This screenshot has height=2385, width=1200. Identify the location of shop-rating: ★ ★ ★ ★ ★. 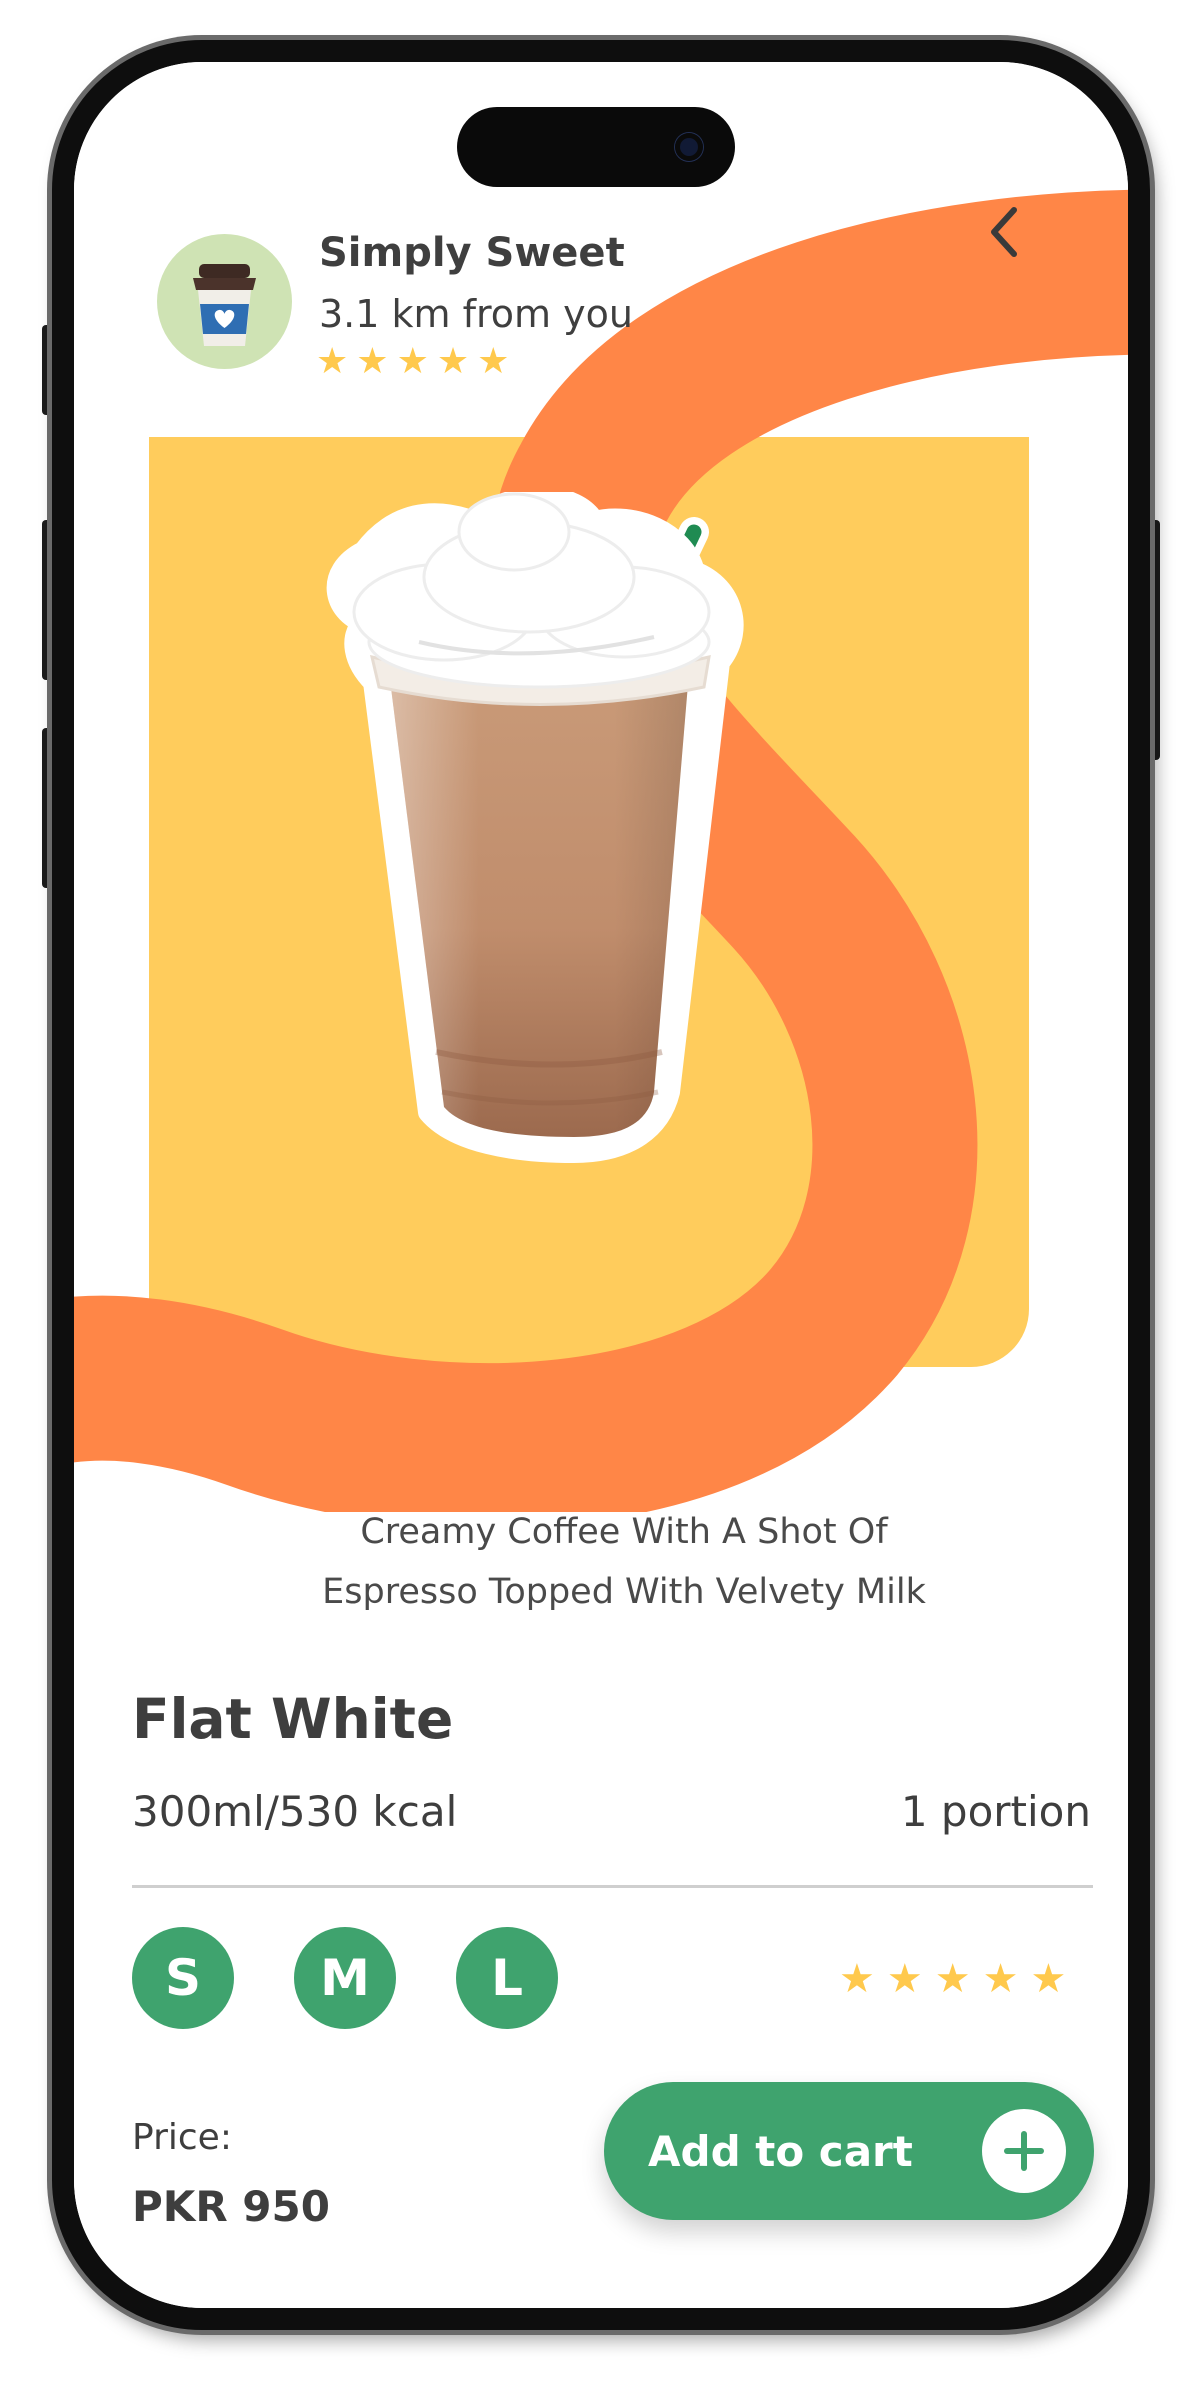
(412, 362).